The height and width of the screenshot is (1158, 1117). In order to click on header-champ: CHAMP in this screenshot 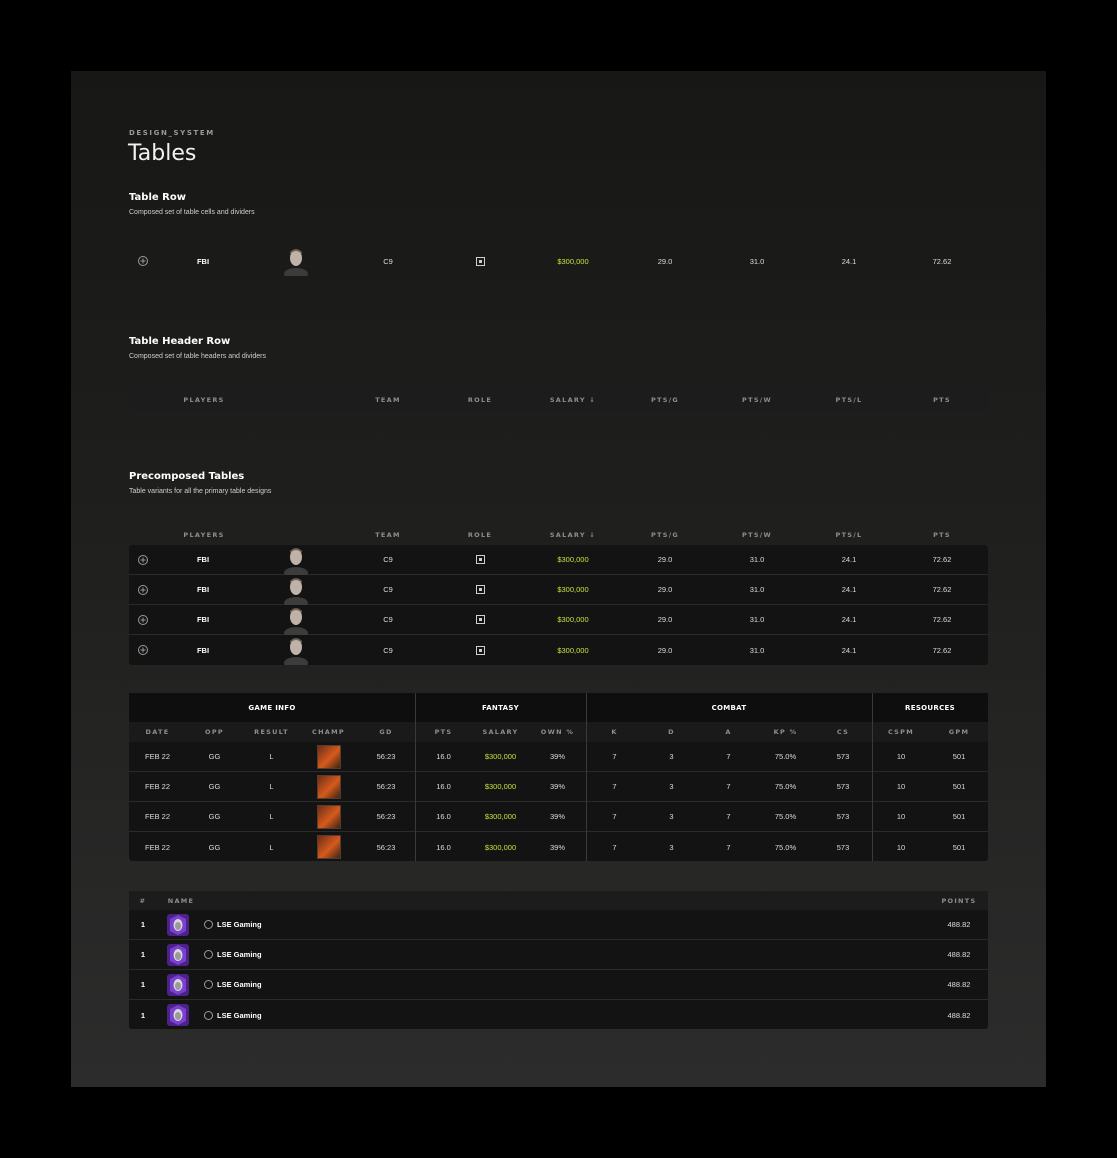, I will do `click(328, 732)`.